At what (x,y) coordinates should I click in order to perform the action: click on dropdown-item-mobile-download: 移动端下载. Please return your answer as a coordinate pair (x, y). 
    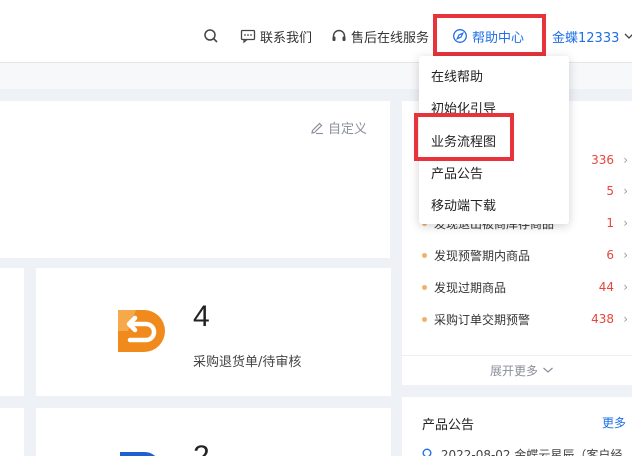
    Looking at the image, I should click on (463, 204).